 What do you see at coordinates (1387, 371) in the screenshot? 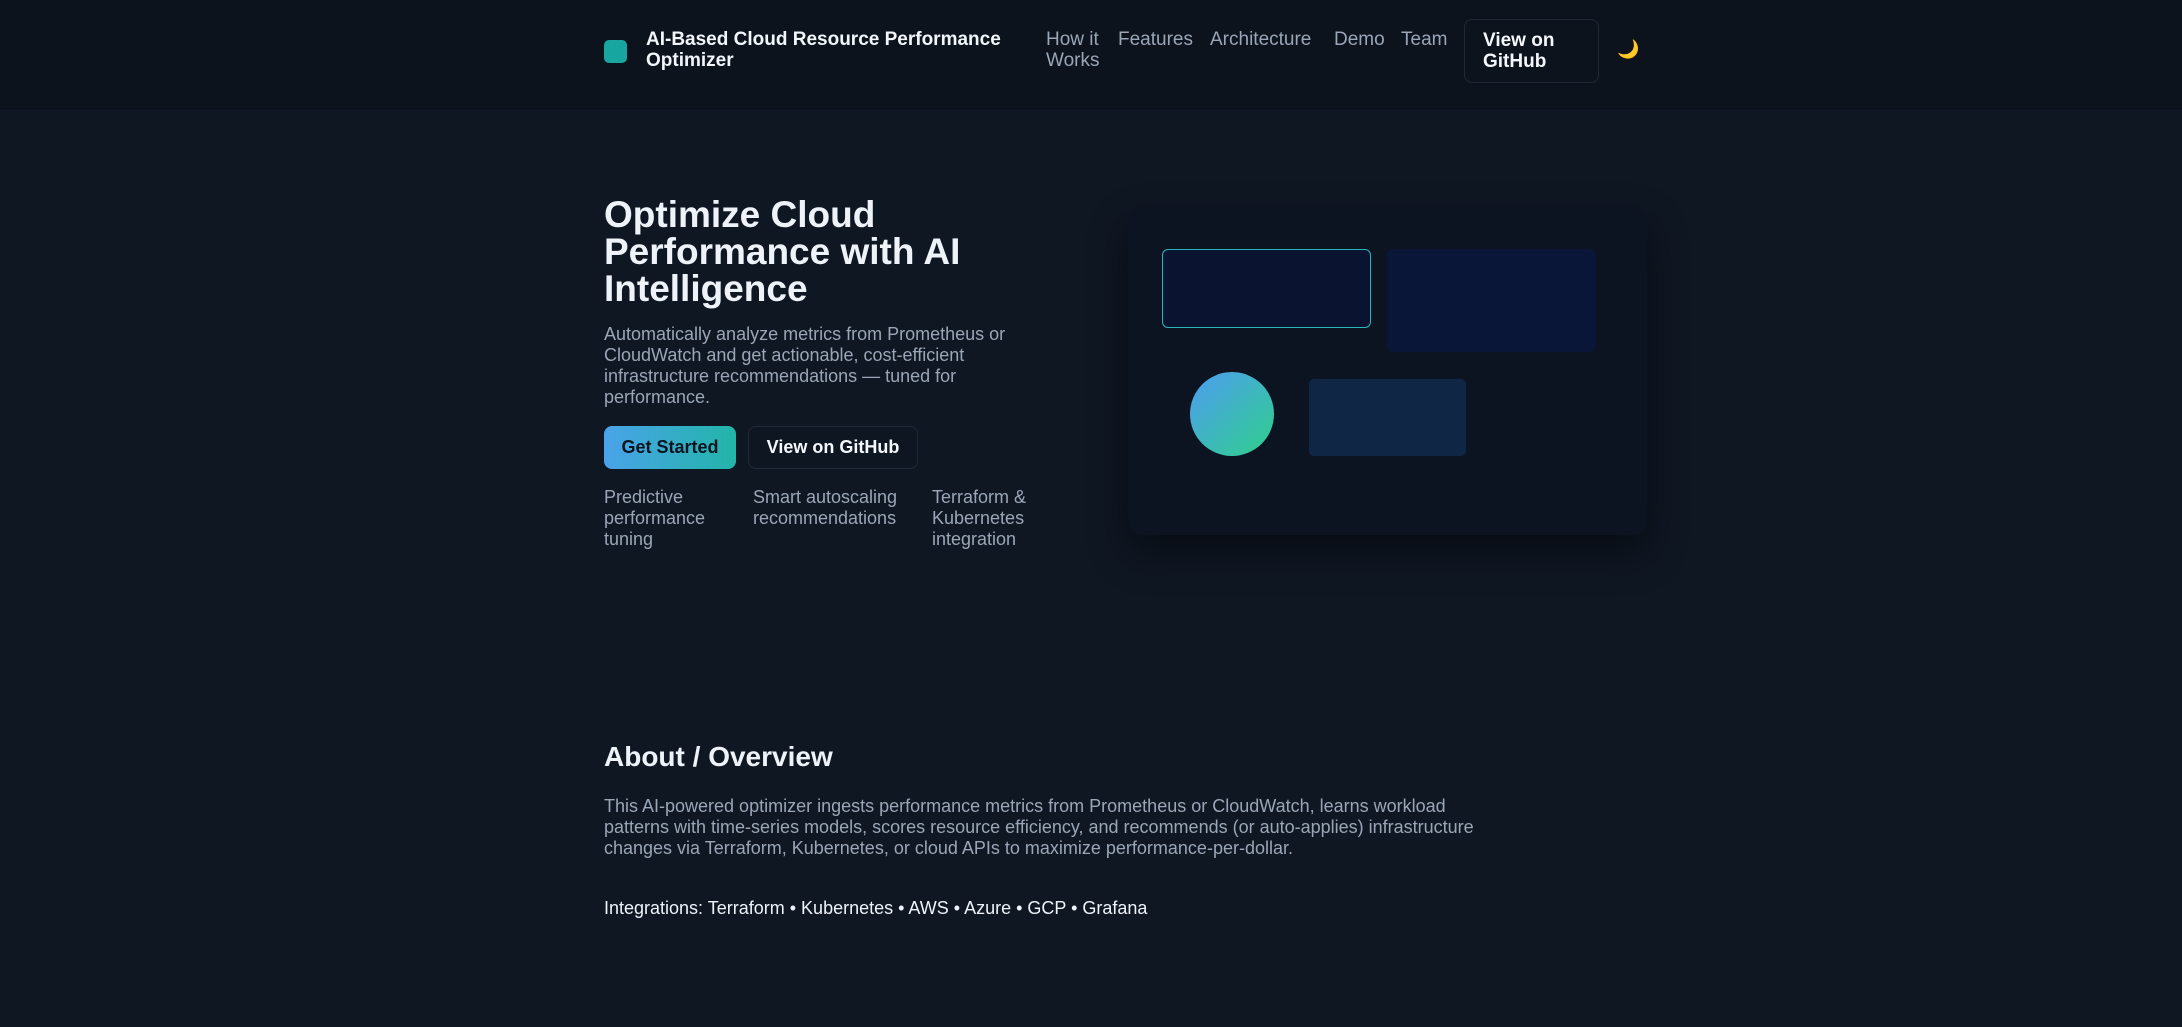
I see `hero-illustration` at bounding box center [1387, 371].